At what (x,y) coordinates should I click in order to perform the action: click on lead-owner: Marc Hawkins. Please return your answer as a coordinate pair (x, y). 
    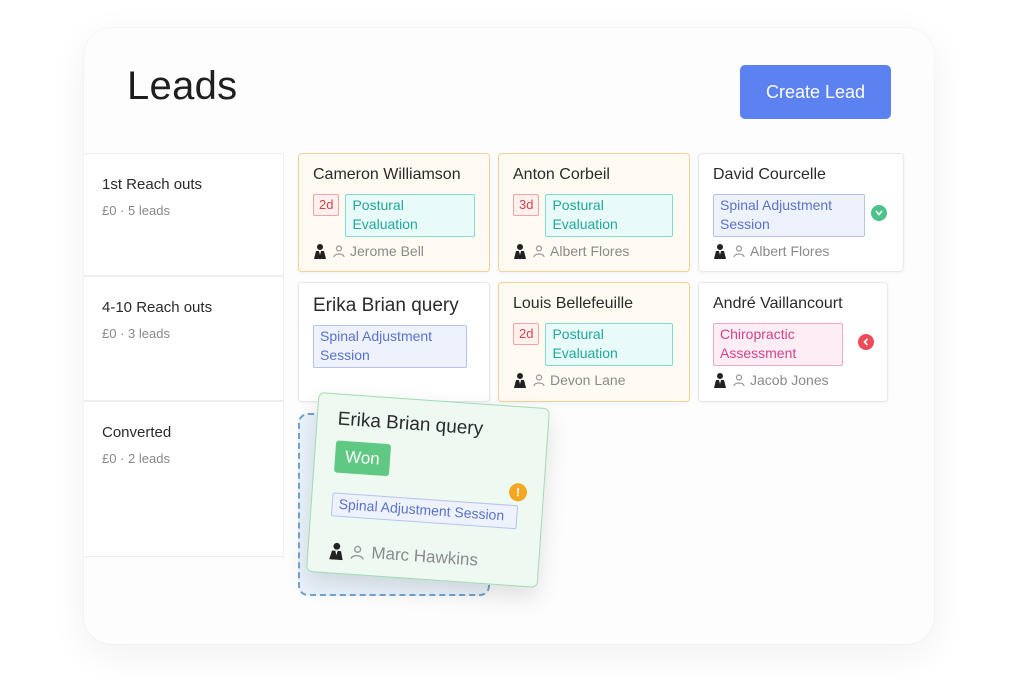
    Looking at the image, I should click on (423, 556).